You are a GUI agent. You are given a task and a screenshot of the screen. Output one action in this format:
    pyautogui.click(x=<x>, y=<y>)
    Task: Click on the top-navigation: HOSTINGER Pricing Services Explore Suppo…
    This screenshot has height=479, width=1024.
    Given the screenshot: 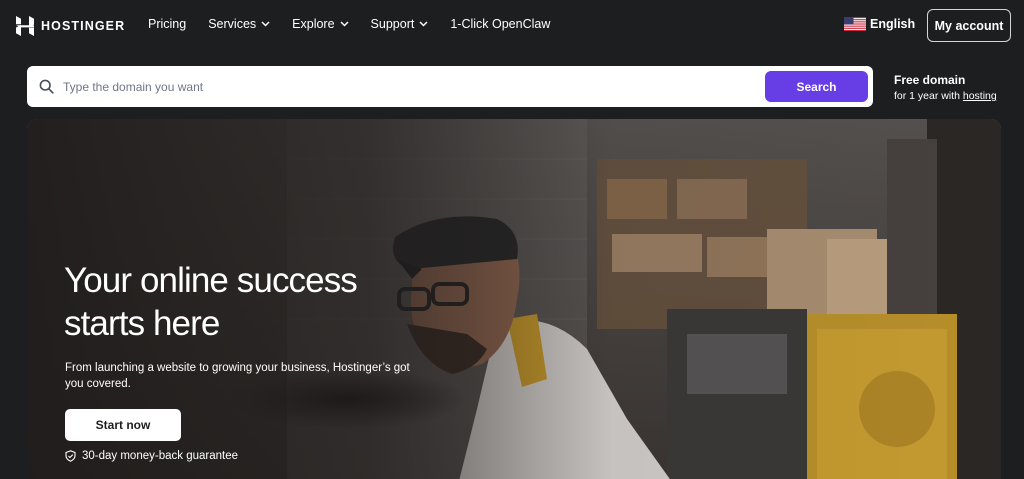 What is the action you would take?
    pyautogui.click(x=512, y=26)
    